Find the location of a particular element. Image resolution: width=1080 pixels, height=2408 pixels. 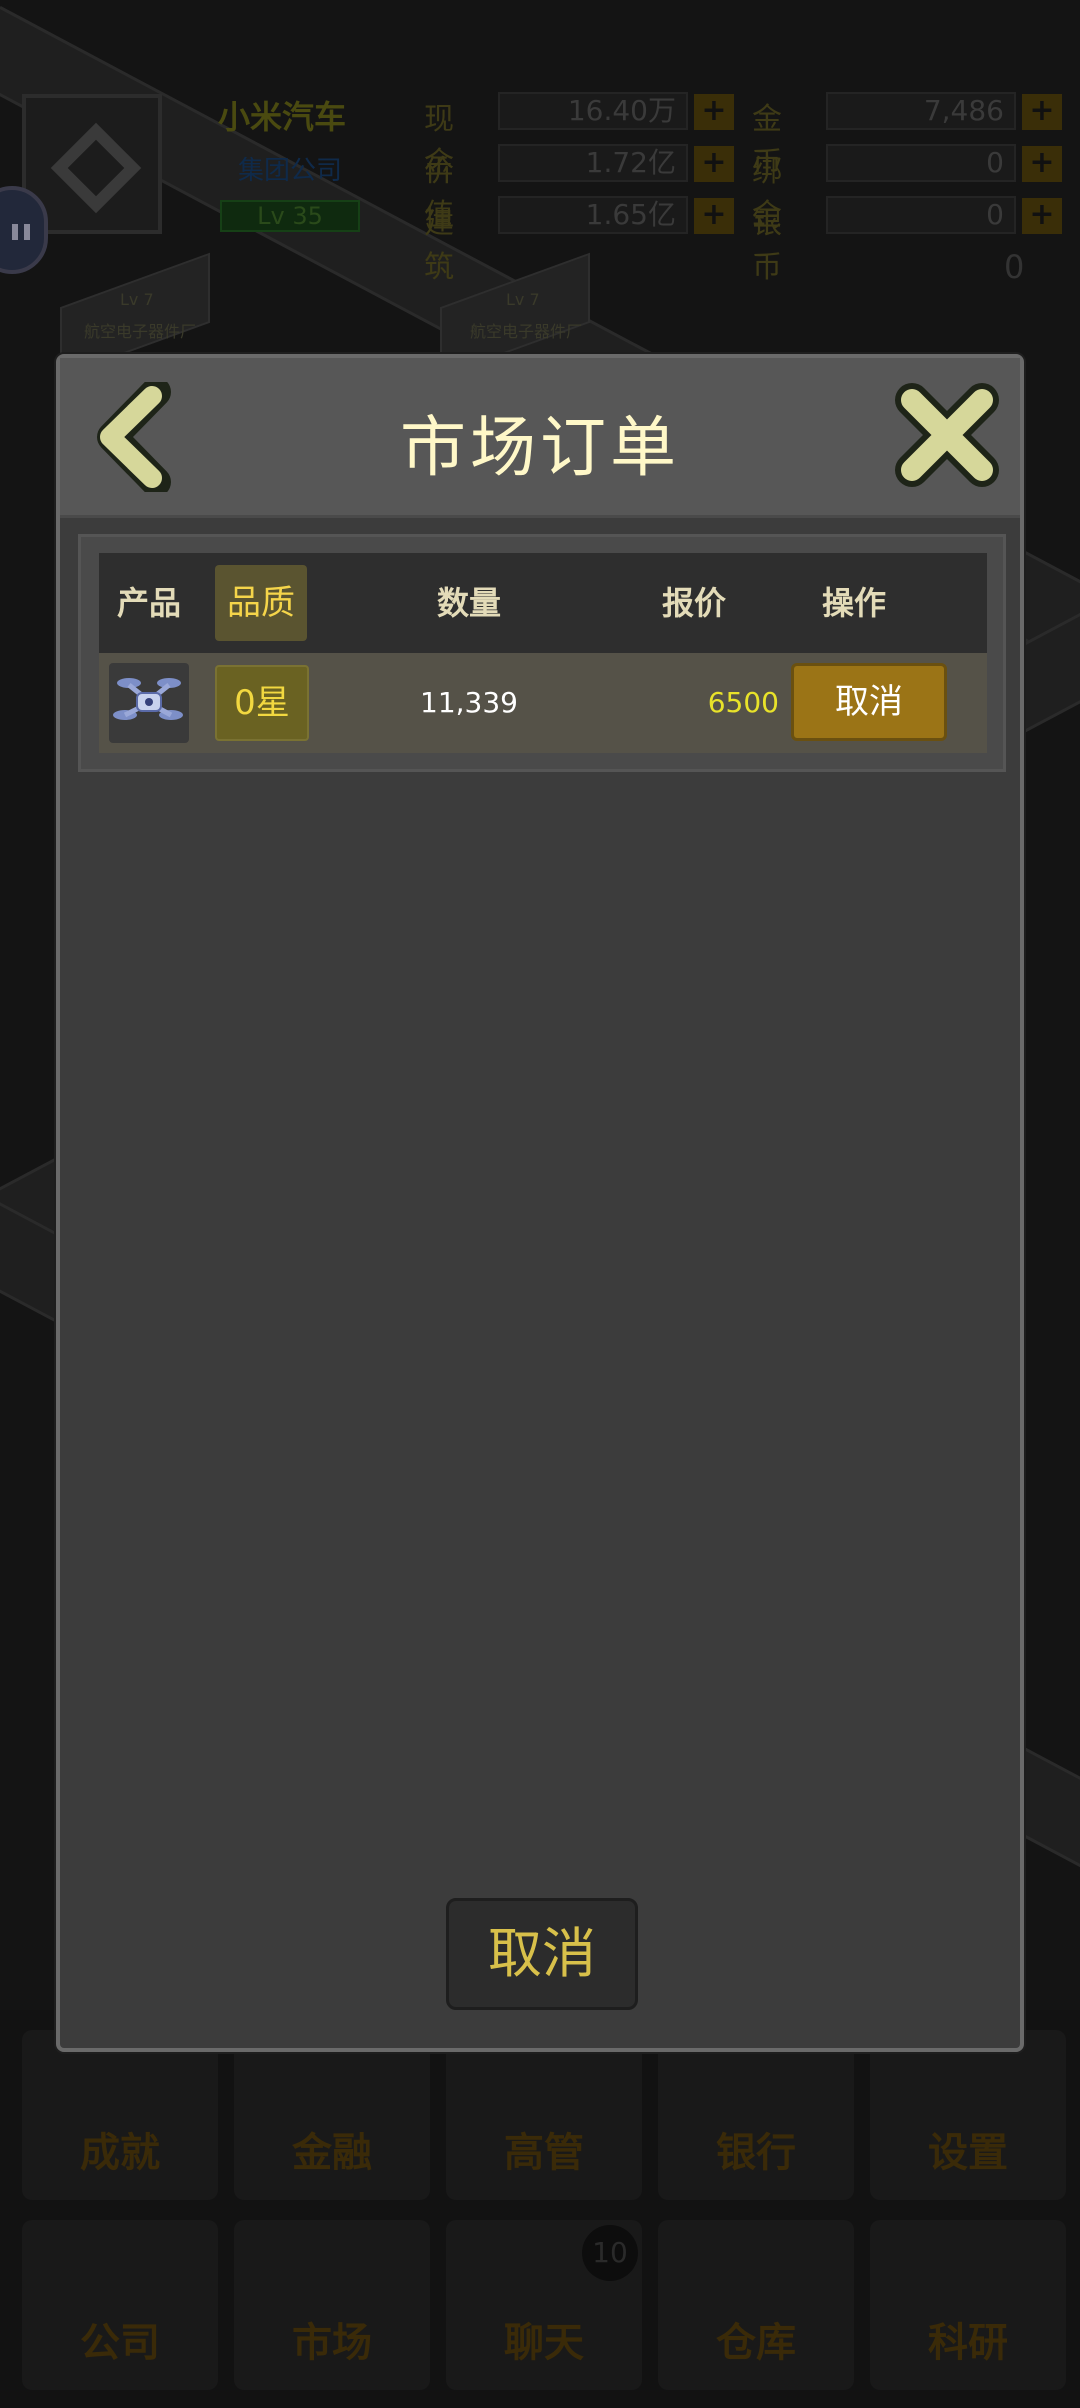

order-price: 6500 is located at coordinates (743, 702).